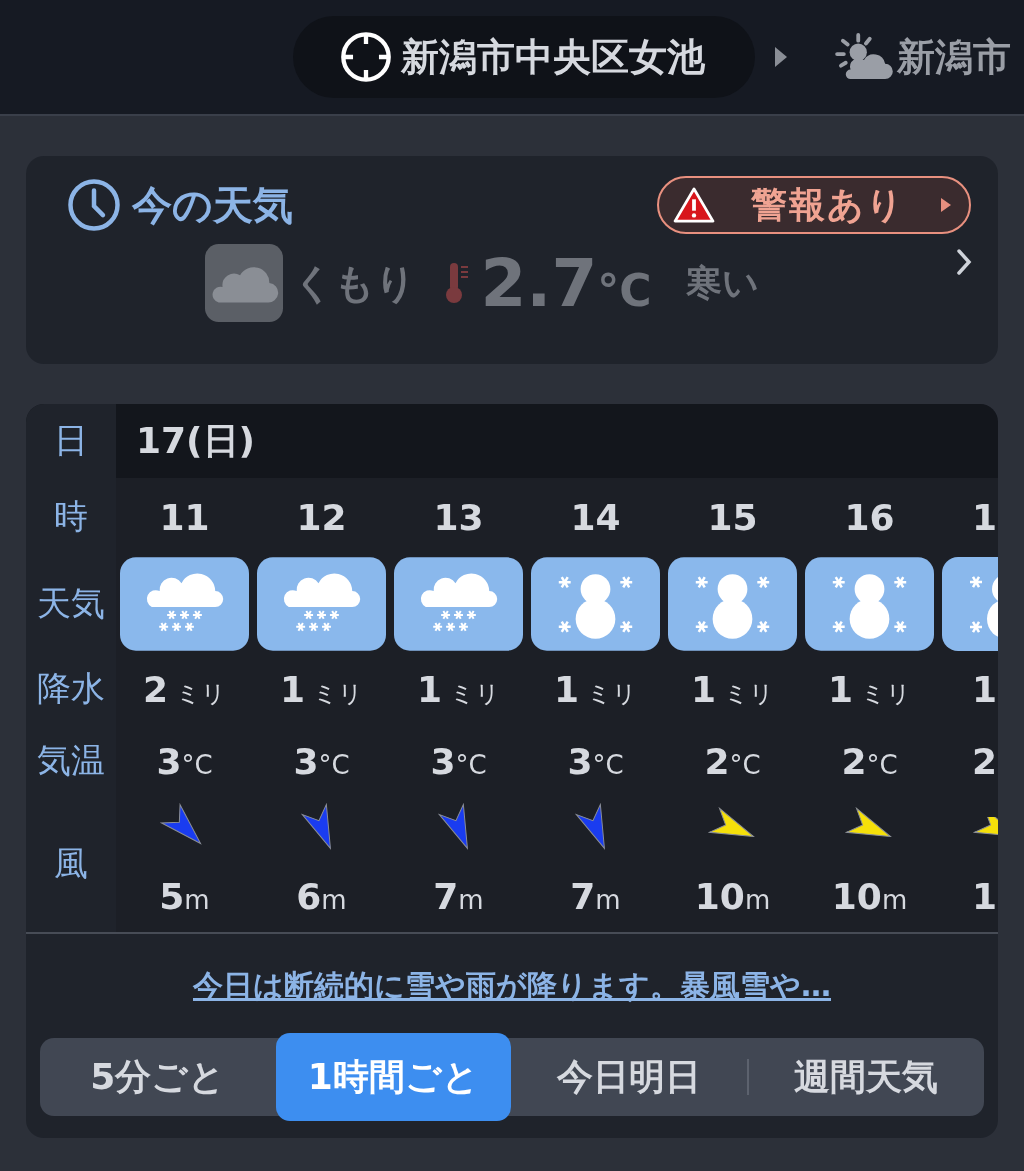 This screenshot has width=1024, height=1171. I want to click on location-tab: 新潟市, so click(954, 57).